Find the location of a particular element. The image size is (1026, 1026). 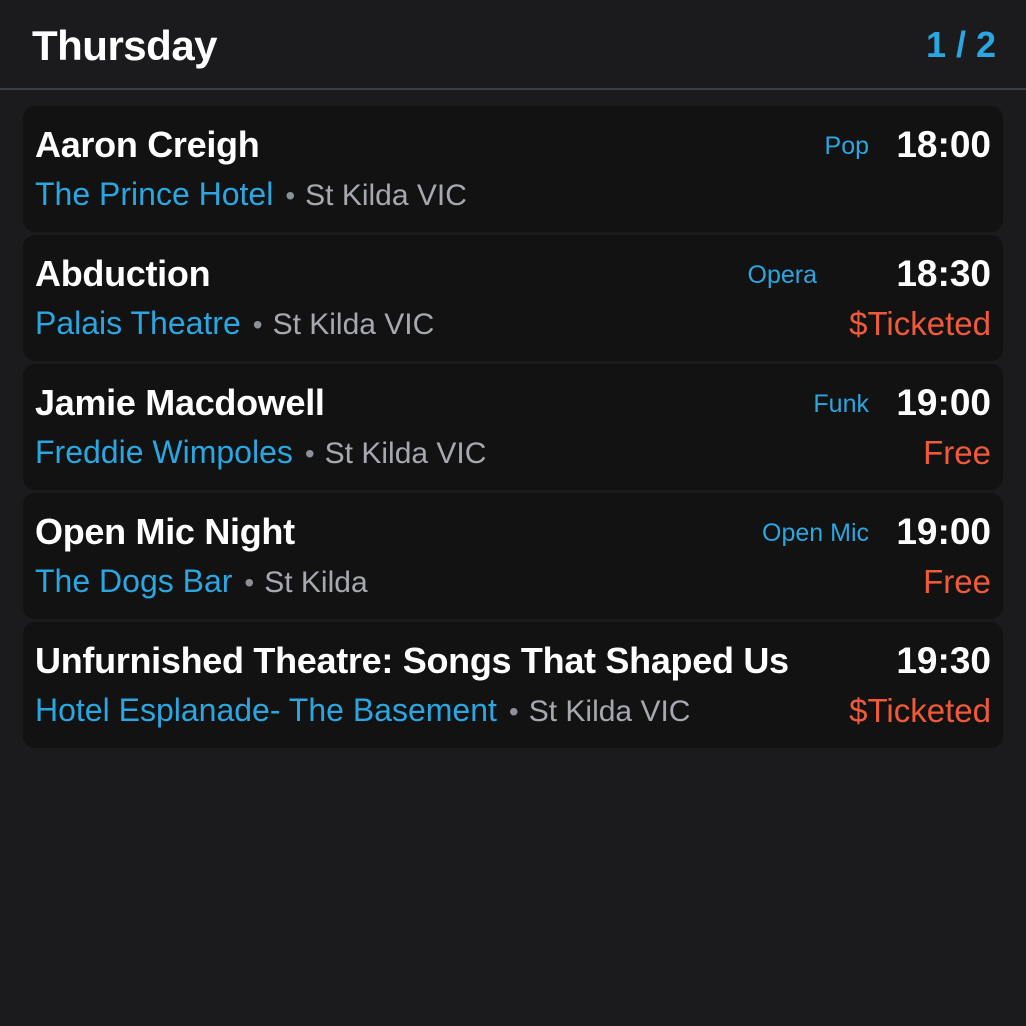

venue-line: The Dogs Bar • St Kilda is located at coordinates (201, 581).